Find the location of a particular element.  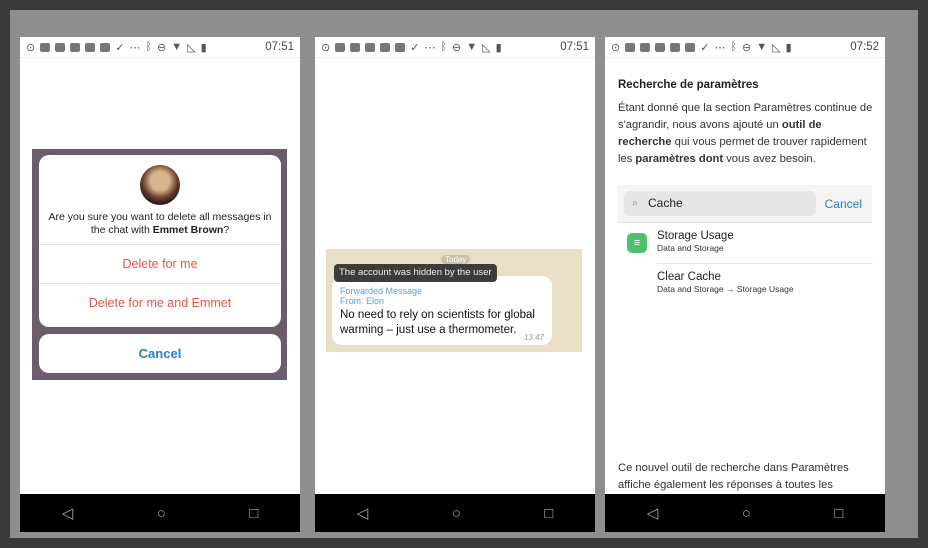

delete-for-me-button: Delete for me is located at coordinates (160, 263).